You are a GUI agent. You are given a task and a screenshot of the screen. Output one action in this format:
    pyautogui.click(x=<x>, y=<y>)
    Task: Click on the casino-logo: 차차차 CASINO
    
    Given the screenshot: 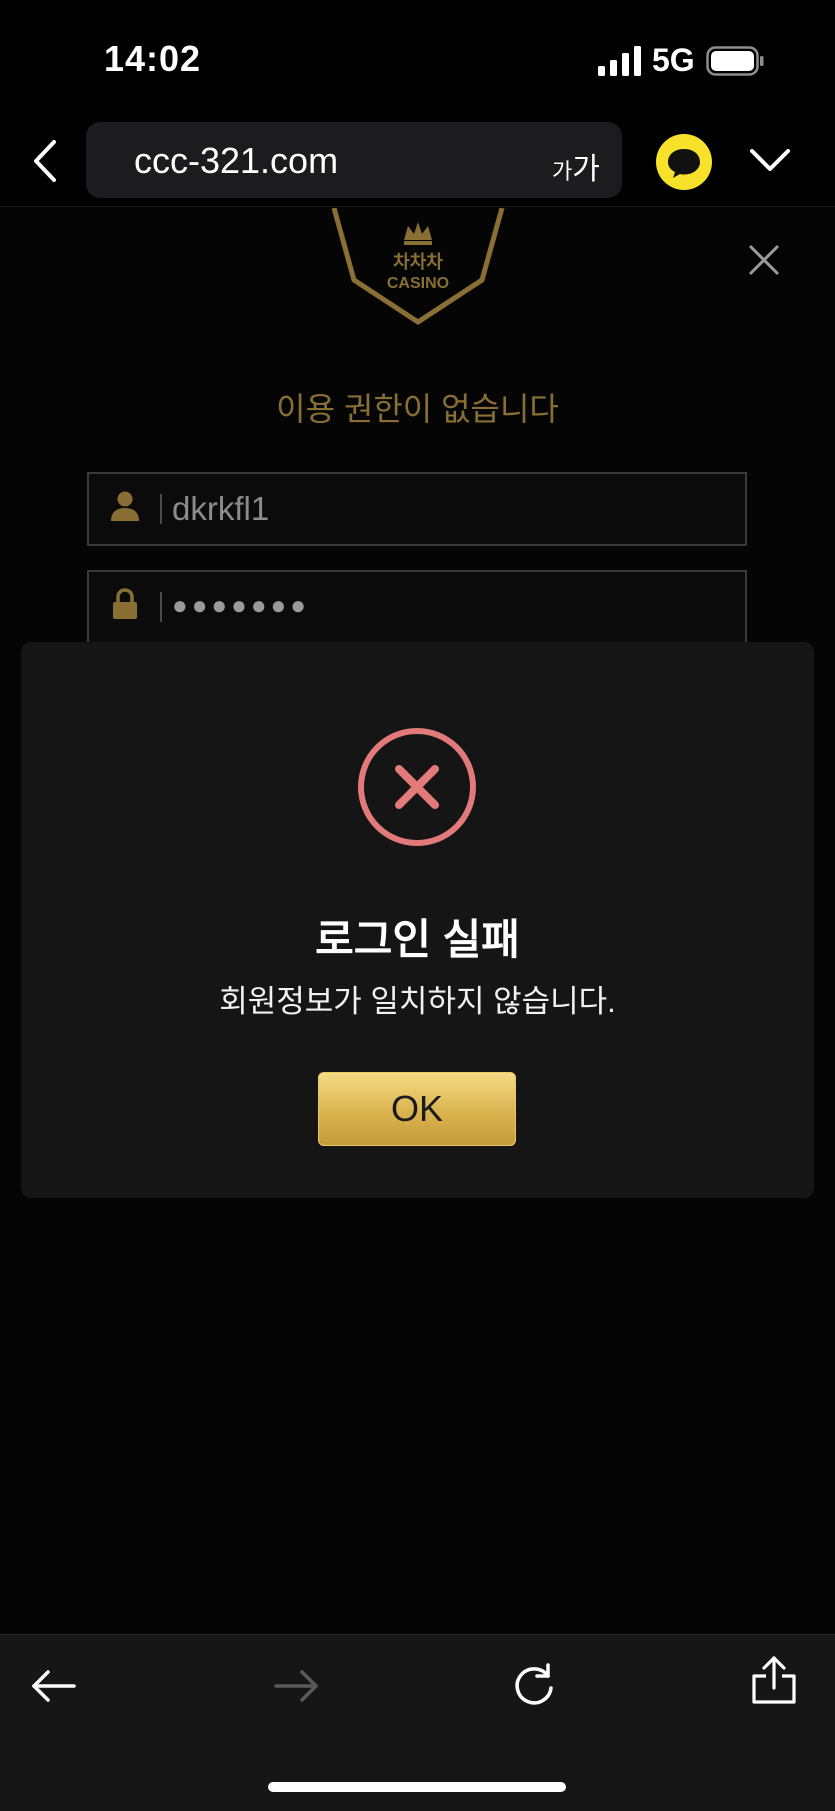 What is the action you would take?
    pyautogui.click(x=418, y=266)
    